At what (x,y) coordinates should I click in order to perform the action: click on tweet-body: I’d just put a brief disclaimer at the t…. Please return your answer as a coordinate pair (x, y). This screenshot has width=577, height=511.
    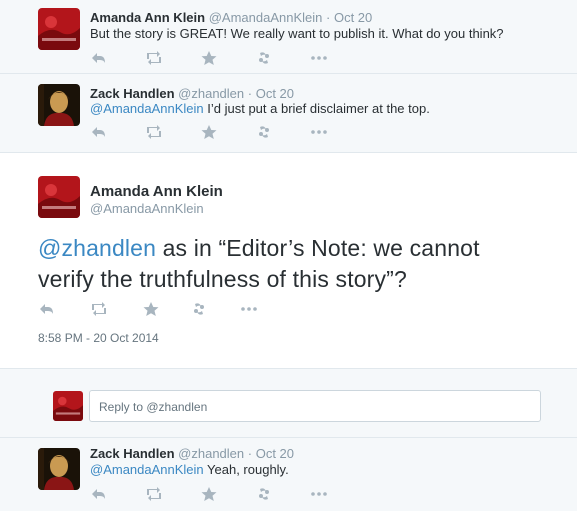
    Looking at the image, I should click on (316, 108).